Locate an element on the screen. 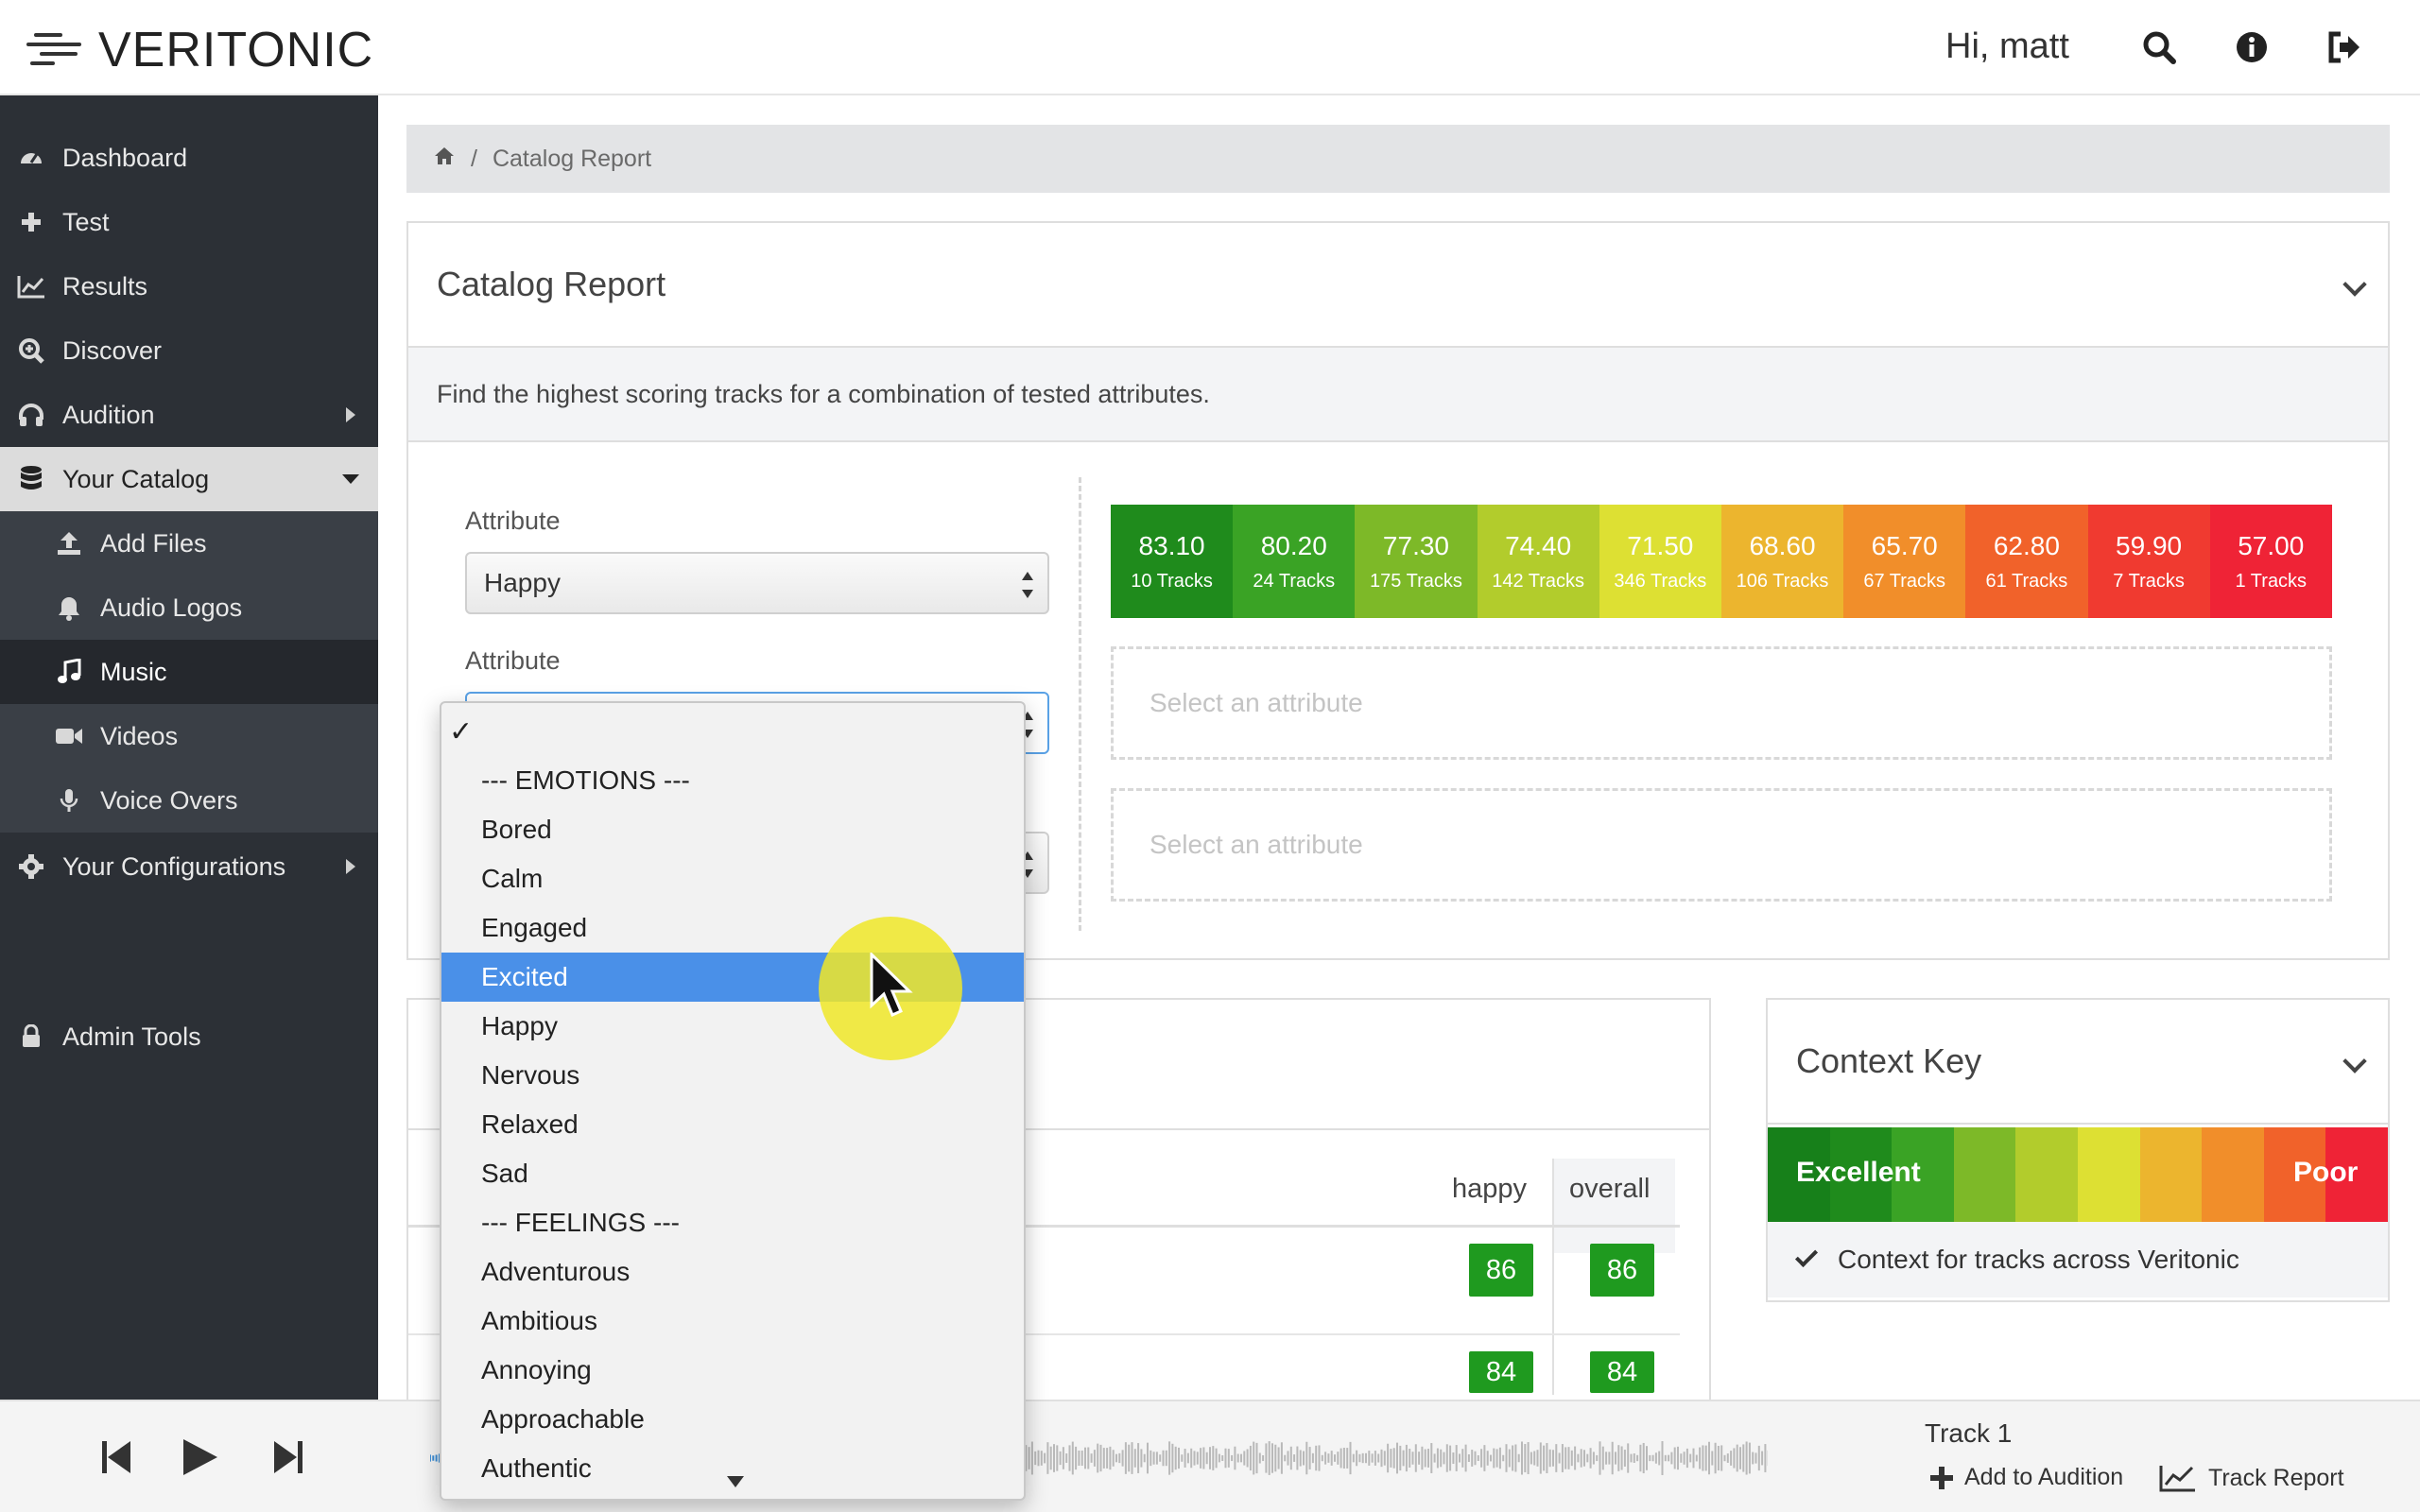 This screenshot has width=2420, height=1512. video-icon is located at coordinates (69, 736).